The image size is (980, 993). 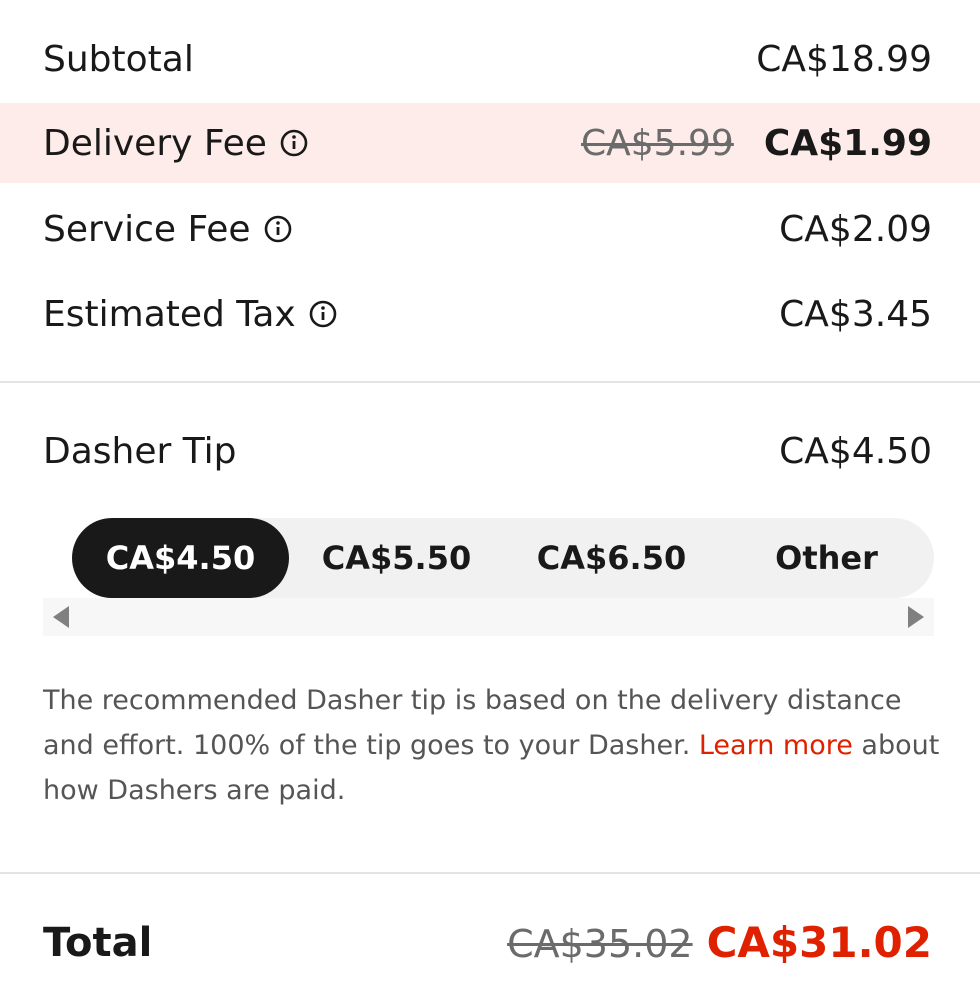 I want to click on tip-option-6-50: CA$6.50, so click(x=611, y=558).